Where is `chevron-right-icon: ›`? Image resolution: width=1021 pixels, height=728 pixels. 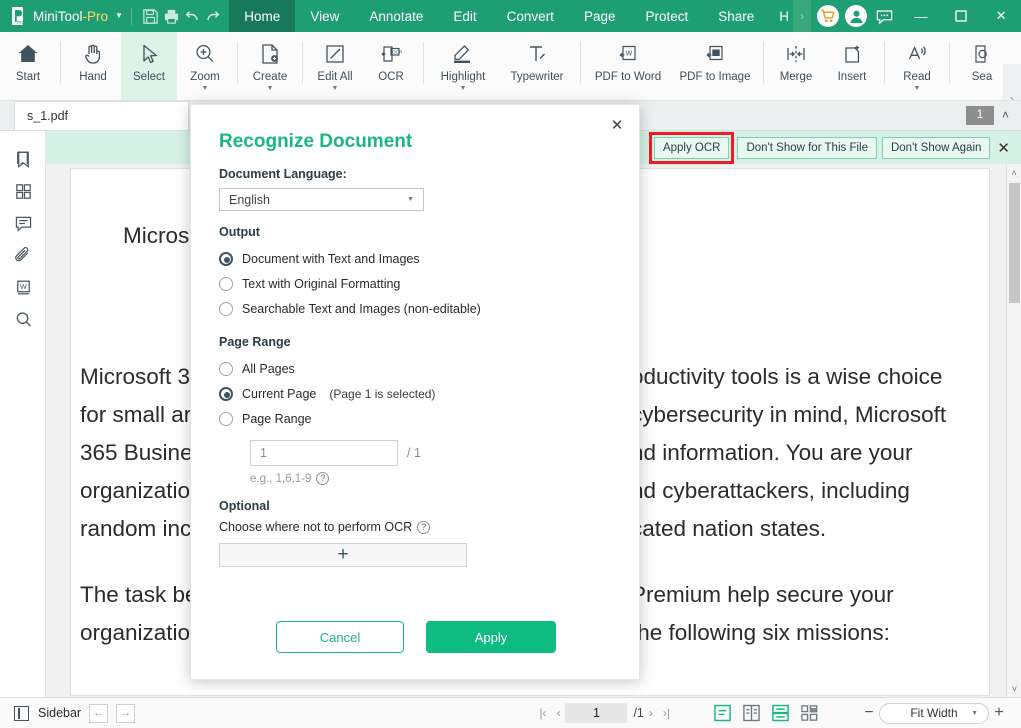
chevron-right-icon: › is located at coordinates (1012, 82).